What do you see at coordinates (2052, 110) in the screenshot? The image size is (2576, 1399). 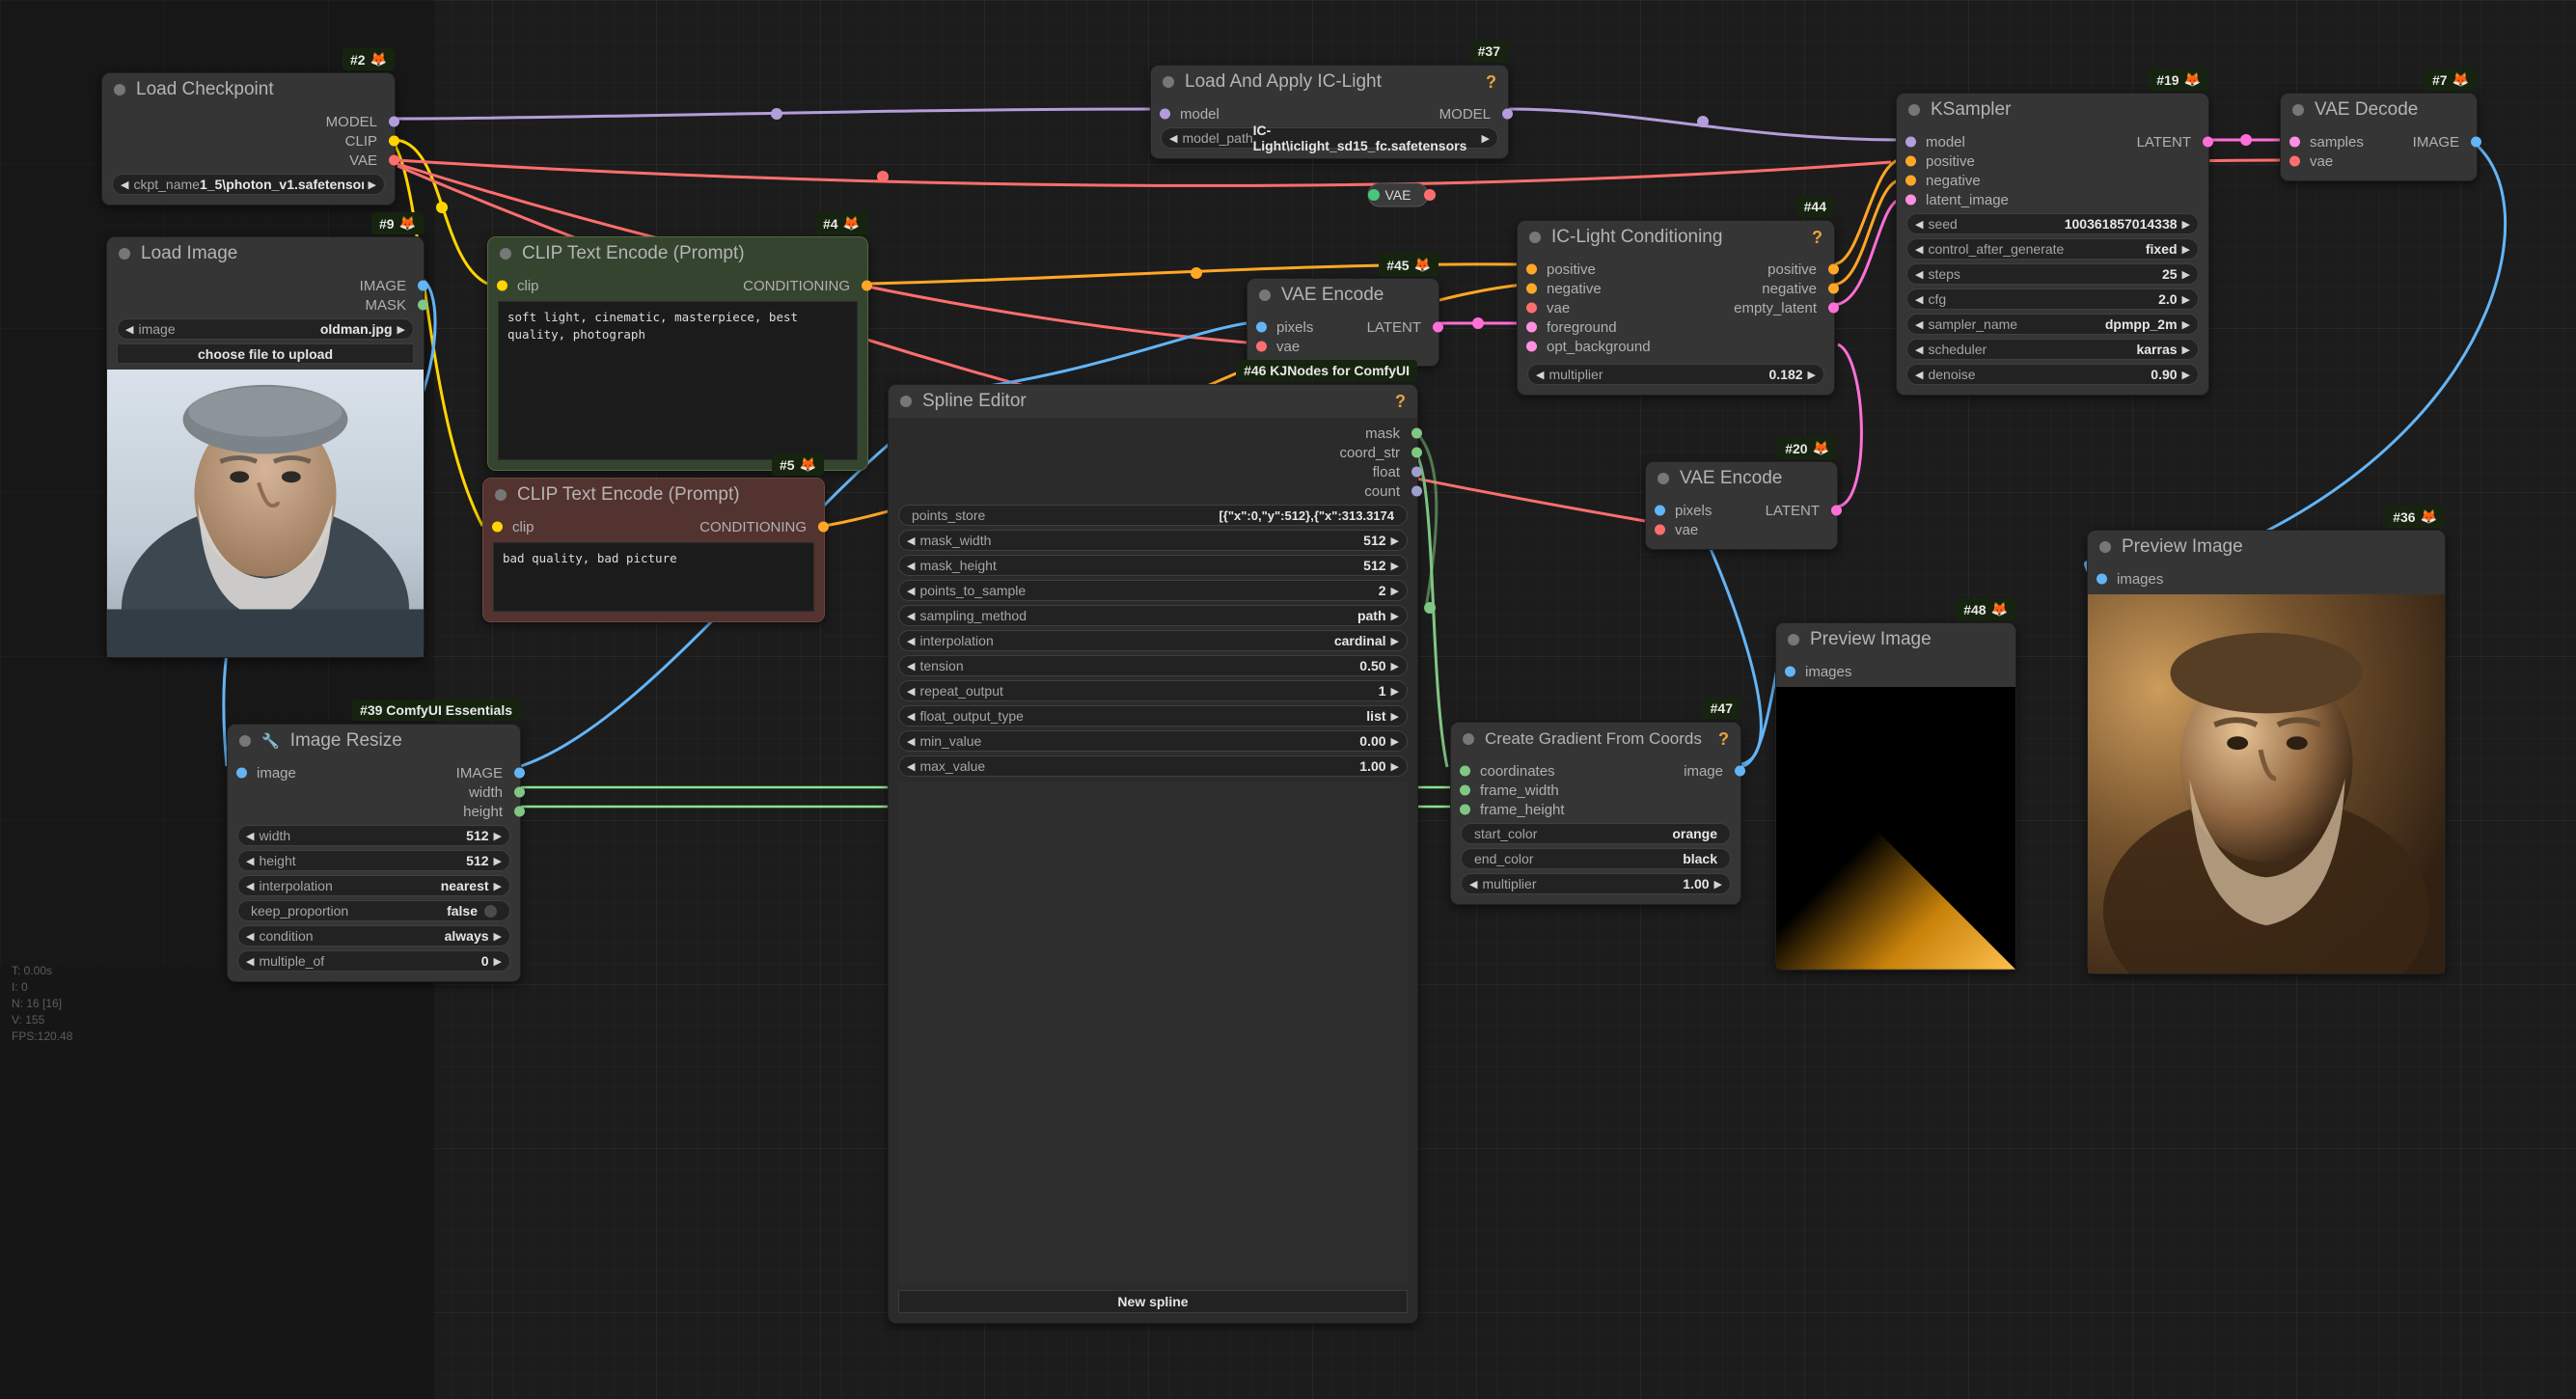 I see `node-title-bar: KSampler` at bounding box center [2052, 110].